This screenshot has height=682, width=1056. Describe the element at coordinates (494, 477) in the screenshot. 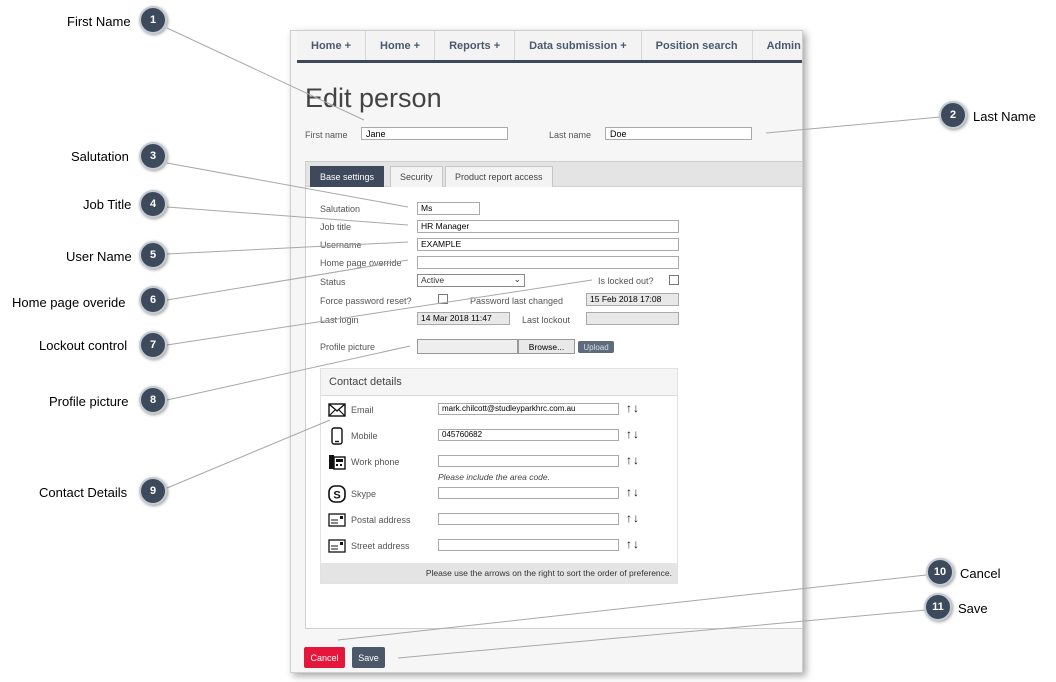

I see `work-phone-hint: Please include the area code.` at that location.